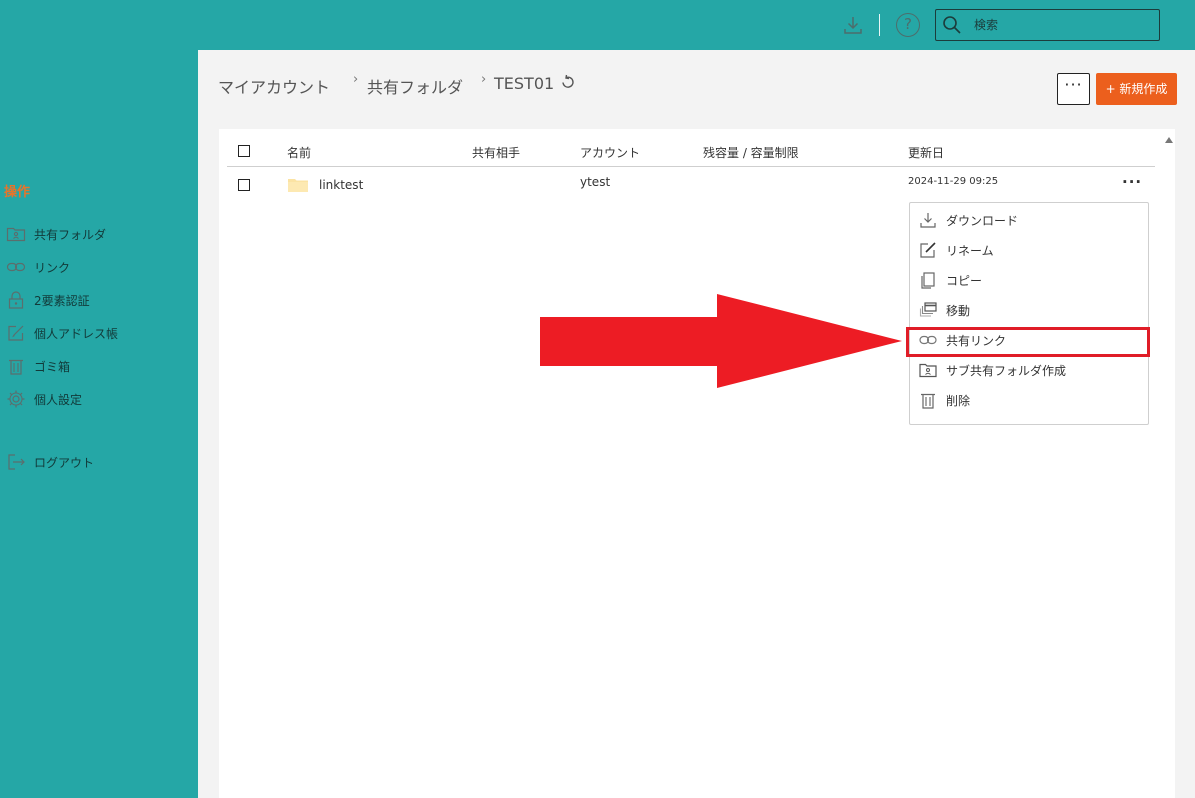 The width and height of the screenshot is (1195, 798). I want to click on menu-item-label: 共有リンク, so click(976, 340).